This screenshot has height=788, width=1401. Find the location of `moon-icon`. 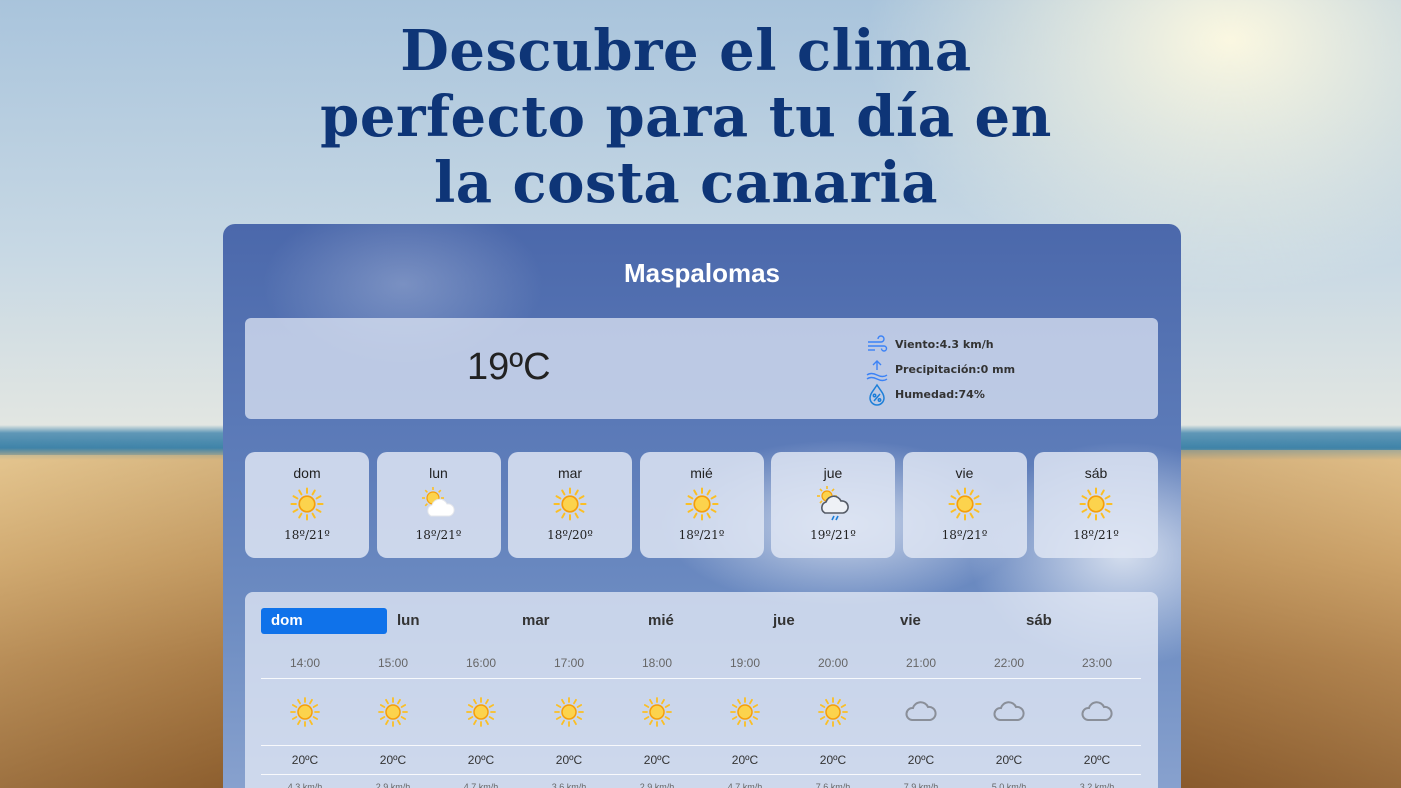

moon-icon is located at coordinates (423, 366).